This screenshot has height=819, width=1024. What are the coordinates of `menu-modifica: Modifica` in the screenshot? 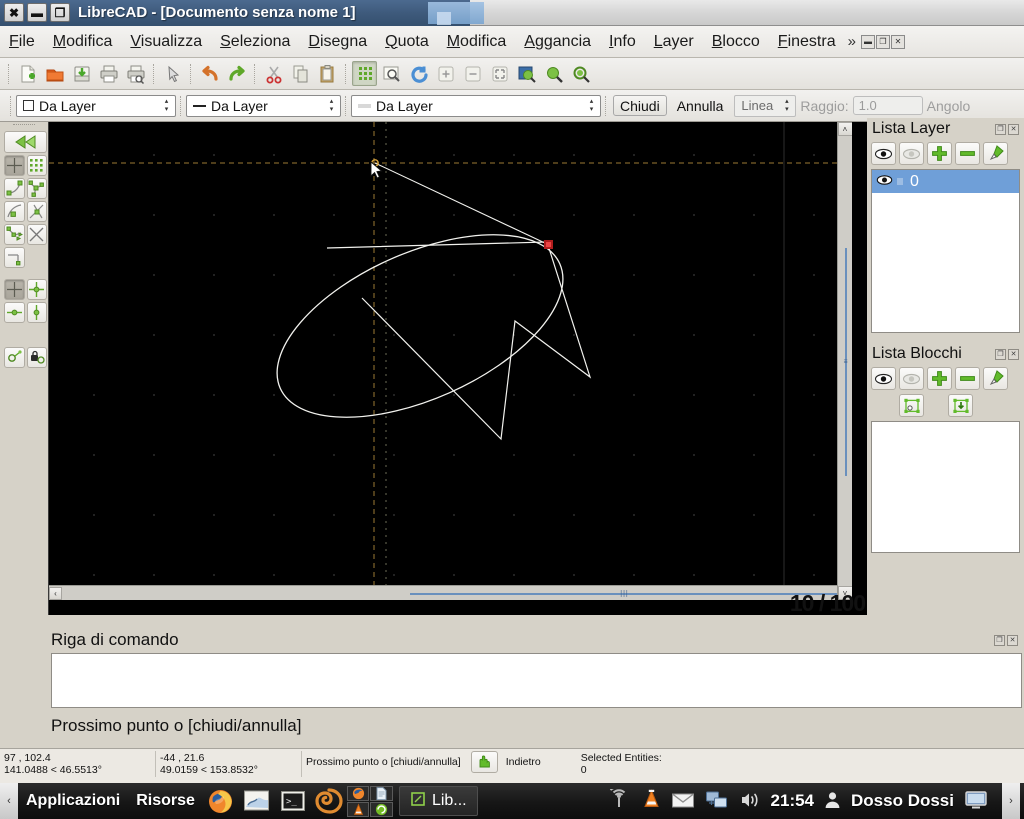 It's located at (83, 42).